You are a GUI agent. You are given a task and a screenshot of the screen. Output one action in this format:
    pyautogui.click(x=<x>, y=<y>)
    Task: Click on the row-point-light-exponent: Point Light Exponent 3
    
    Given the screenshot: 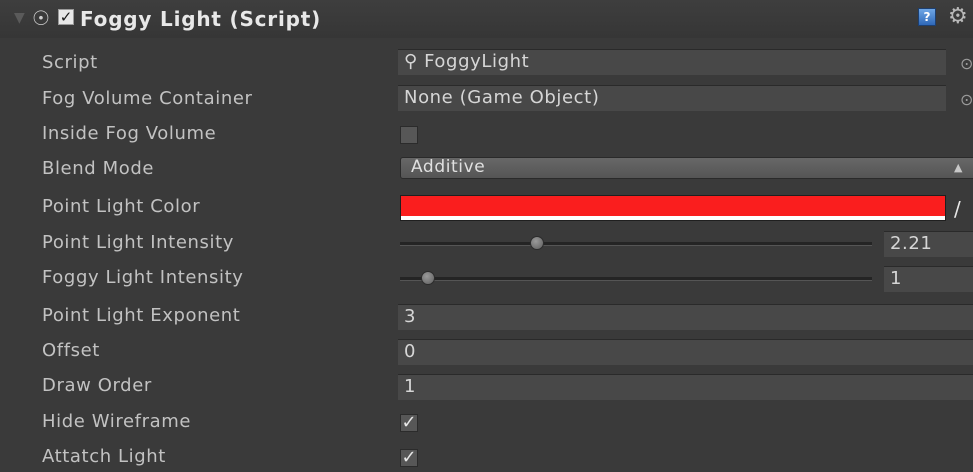 What is the action you would take?
    pyautogui.click(x=486, y=316)
    